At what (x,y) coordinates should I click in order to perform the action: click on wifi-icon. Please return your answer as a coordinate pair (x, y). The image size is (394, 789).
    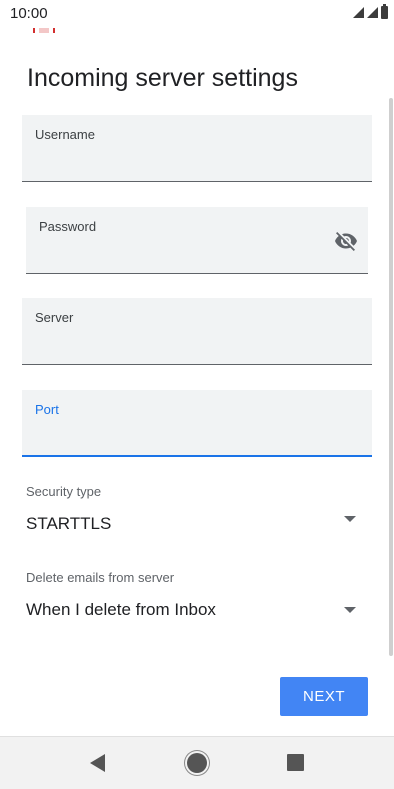
    Looking at the image, I should click on (372, 12).